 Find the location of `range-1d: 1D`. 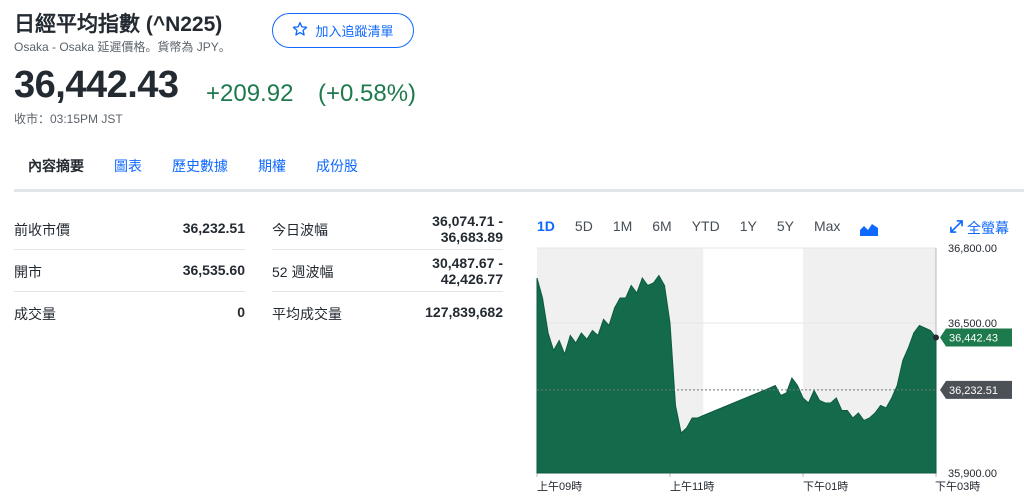

range-1d: 1D is located at coordinates (546, 226).